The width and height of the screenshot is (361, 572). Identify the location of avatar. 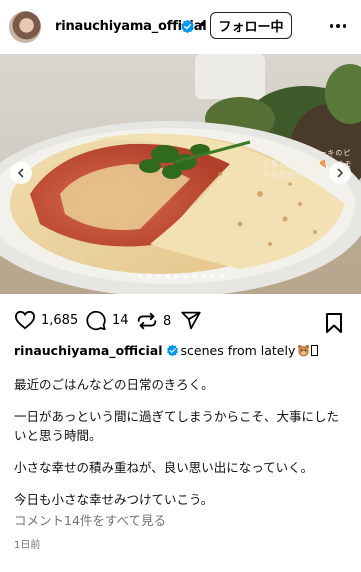
(25, 27).